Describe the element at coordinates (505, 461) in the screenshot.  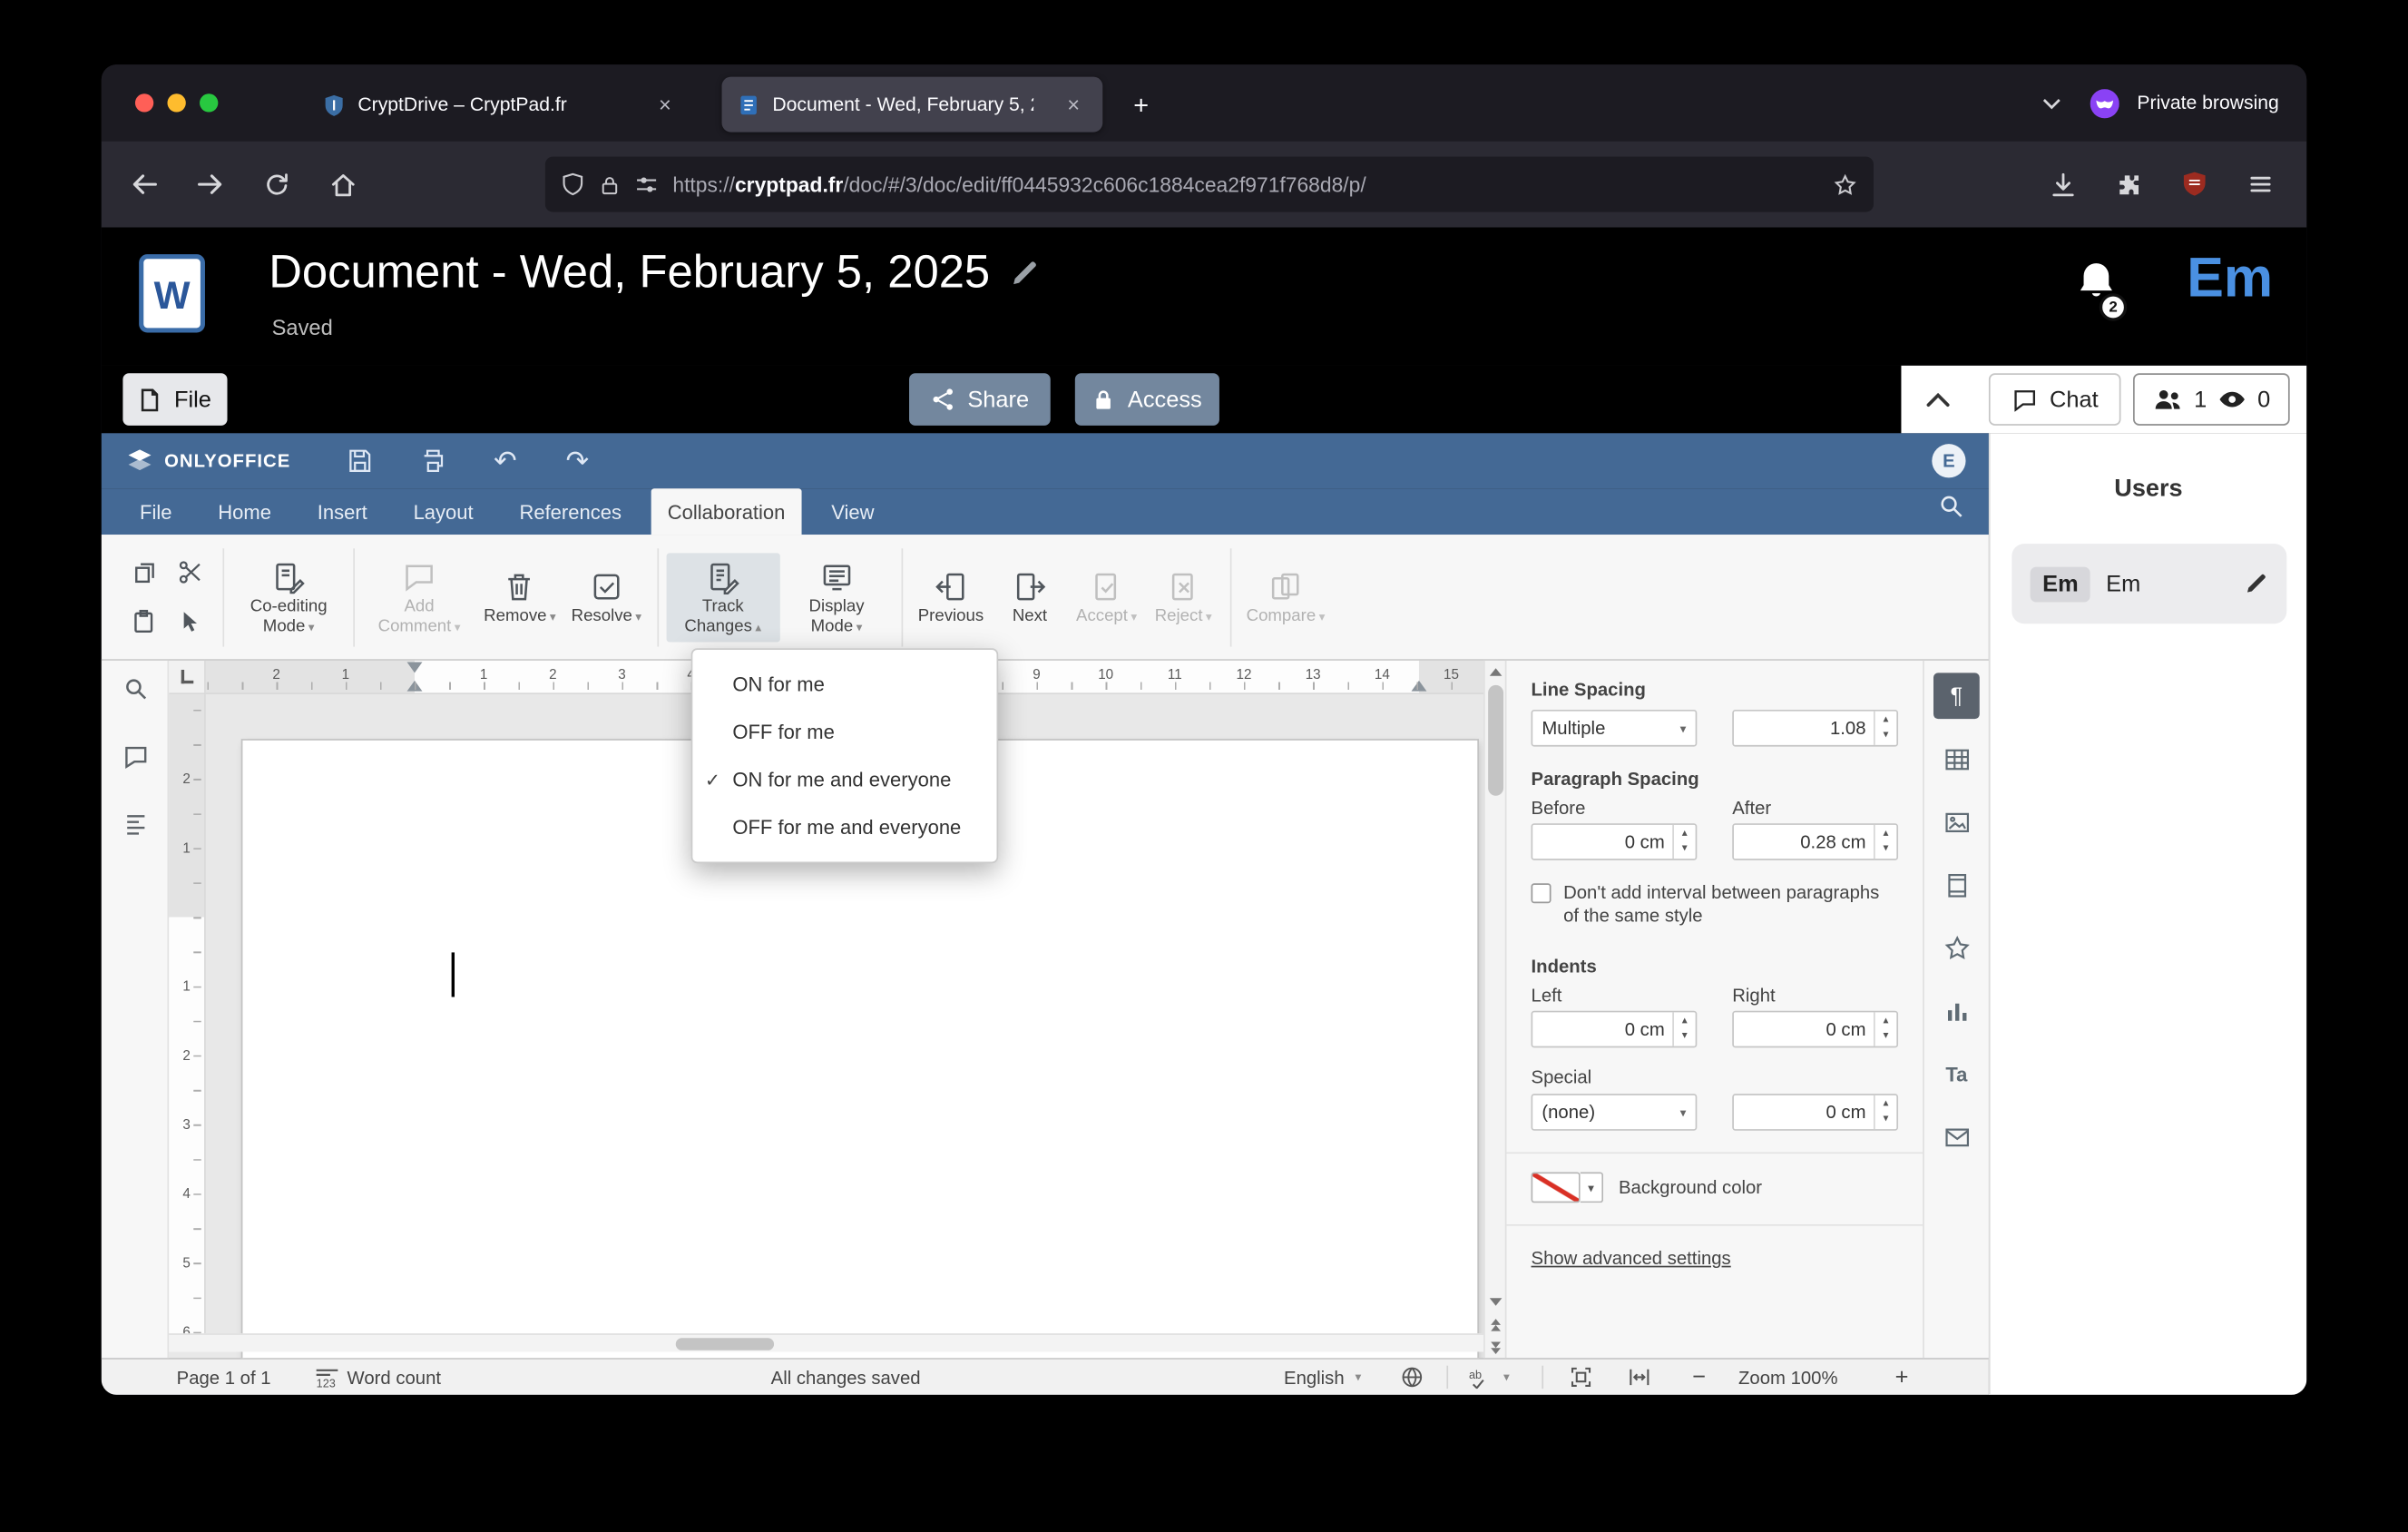
I see `undo-button: ↶` at that location.